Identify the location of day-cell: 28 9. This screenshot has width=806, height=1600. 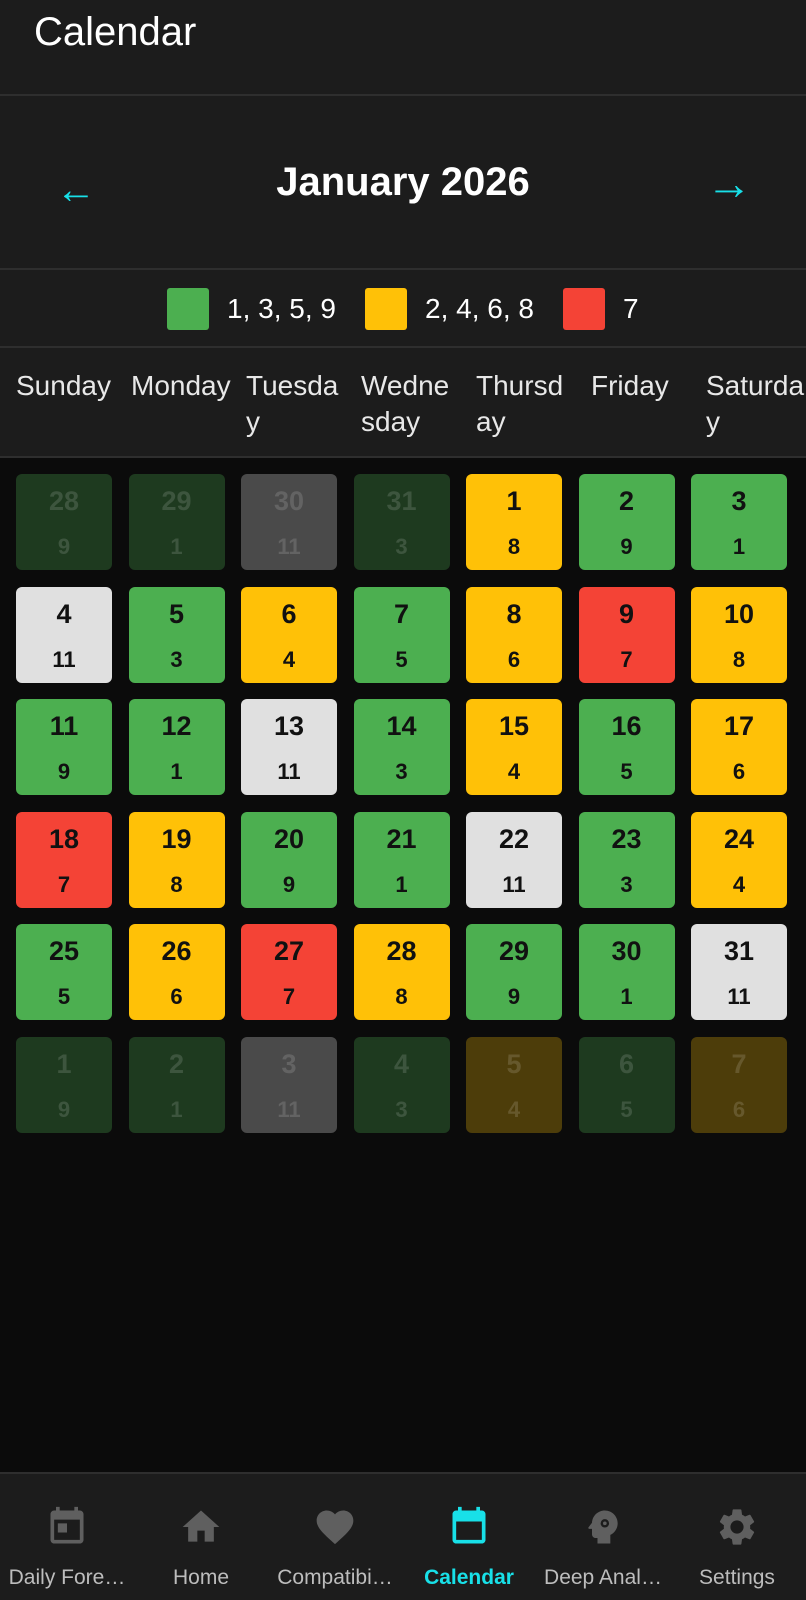
(64, 522).